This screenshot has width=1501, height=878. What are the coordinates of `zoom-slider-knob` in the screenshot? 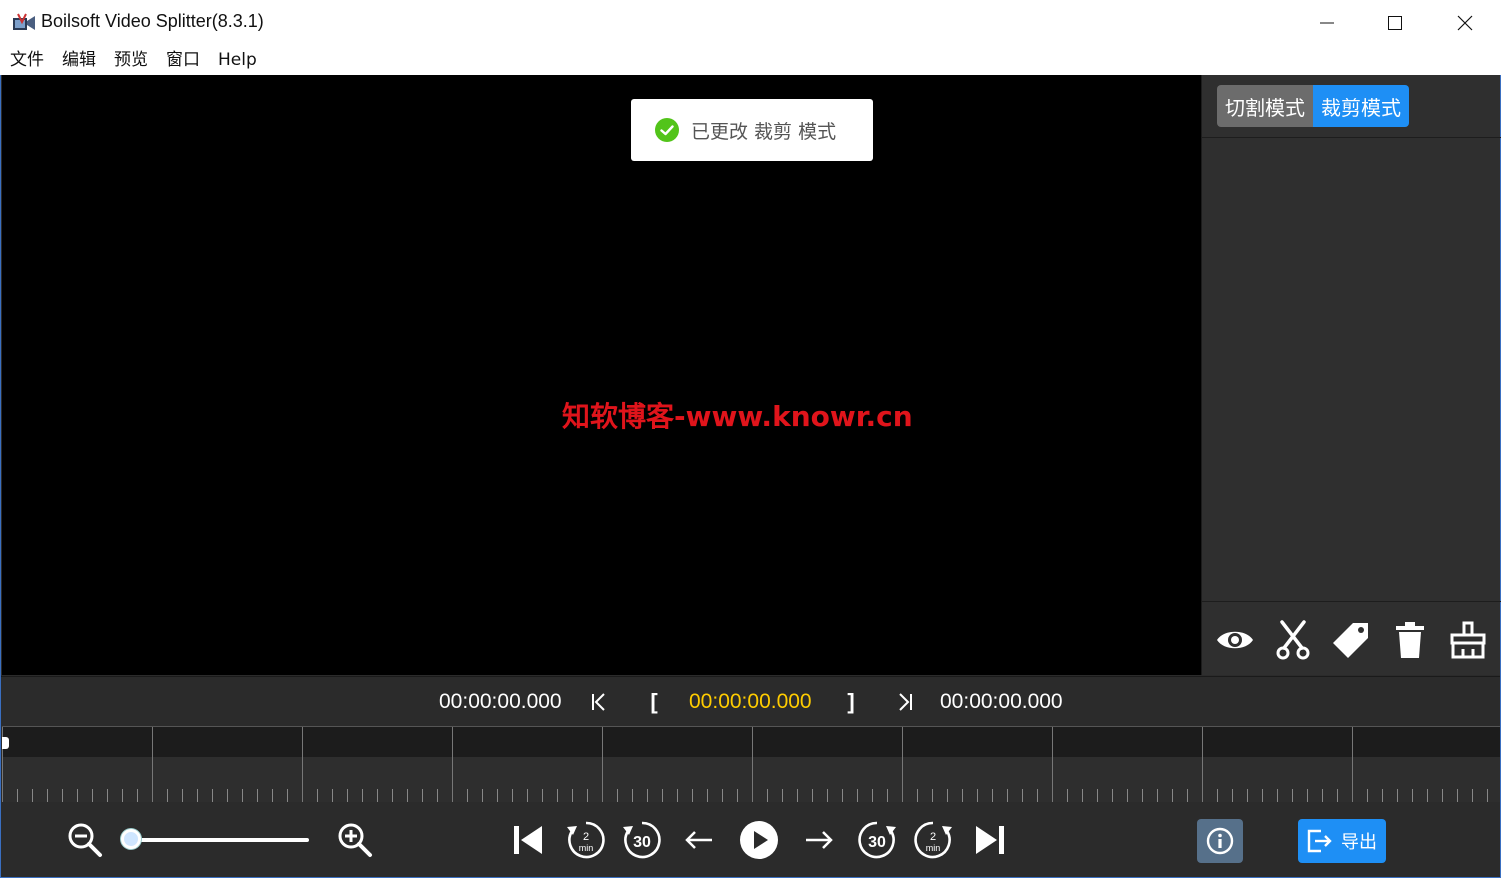 It's located at (131, 839).